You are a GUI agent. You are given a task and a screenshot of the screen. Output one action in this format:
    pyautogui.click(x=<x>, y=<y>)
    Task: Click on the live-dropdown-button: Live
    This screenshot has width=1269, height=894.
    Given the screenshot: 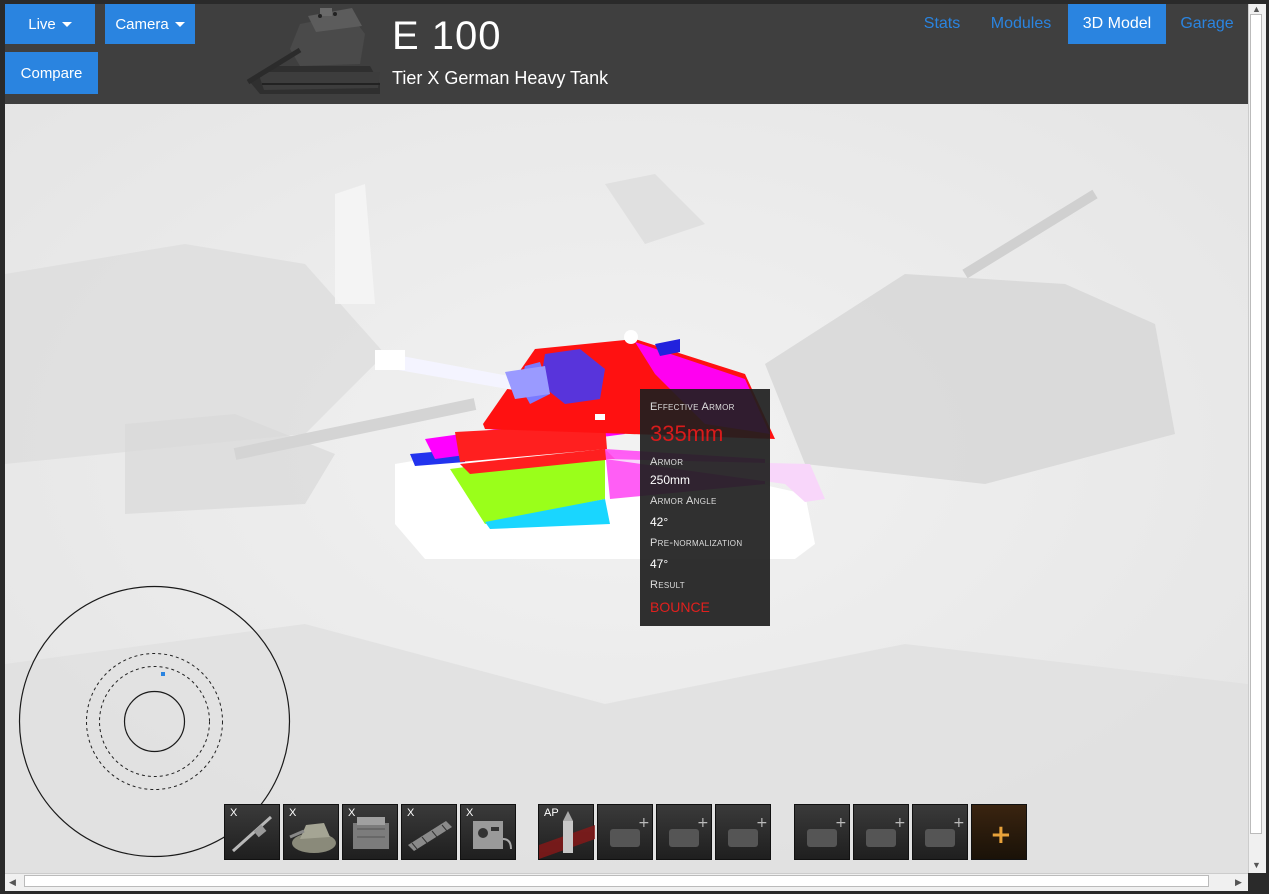 What is the action you would take?
    pyautogui.click(x=50, y=24)
    